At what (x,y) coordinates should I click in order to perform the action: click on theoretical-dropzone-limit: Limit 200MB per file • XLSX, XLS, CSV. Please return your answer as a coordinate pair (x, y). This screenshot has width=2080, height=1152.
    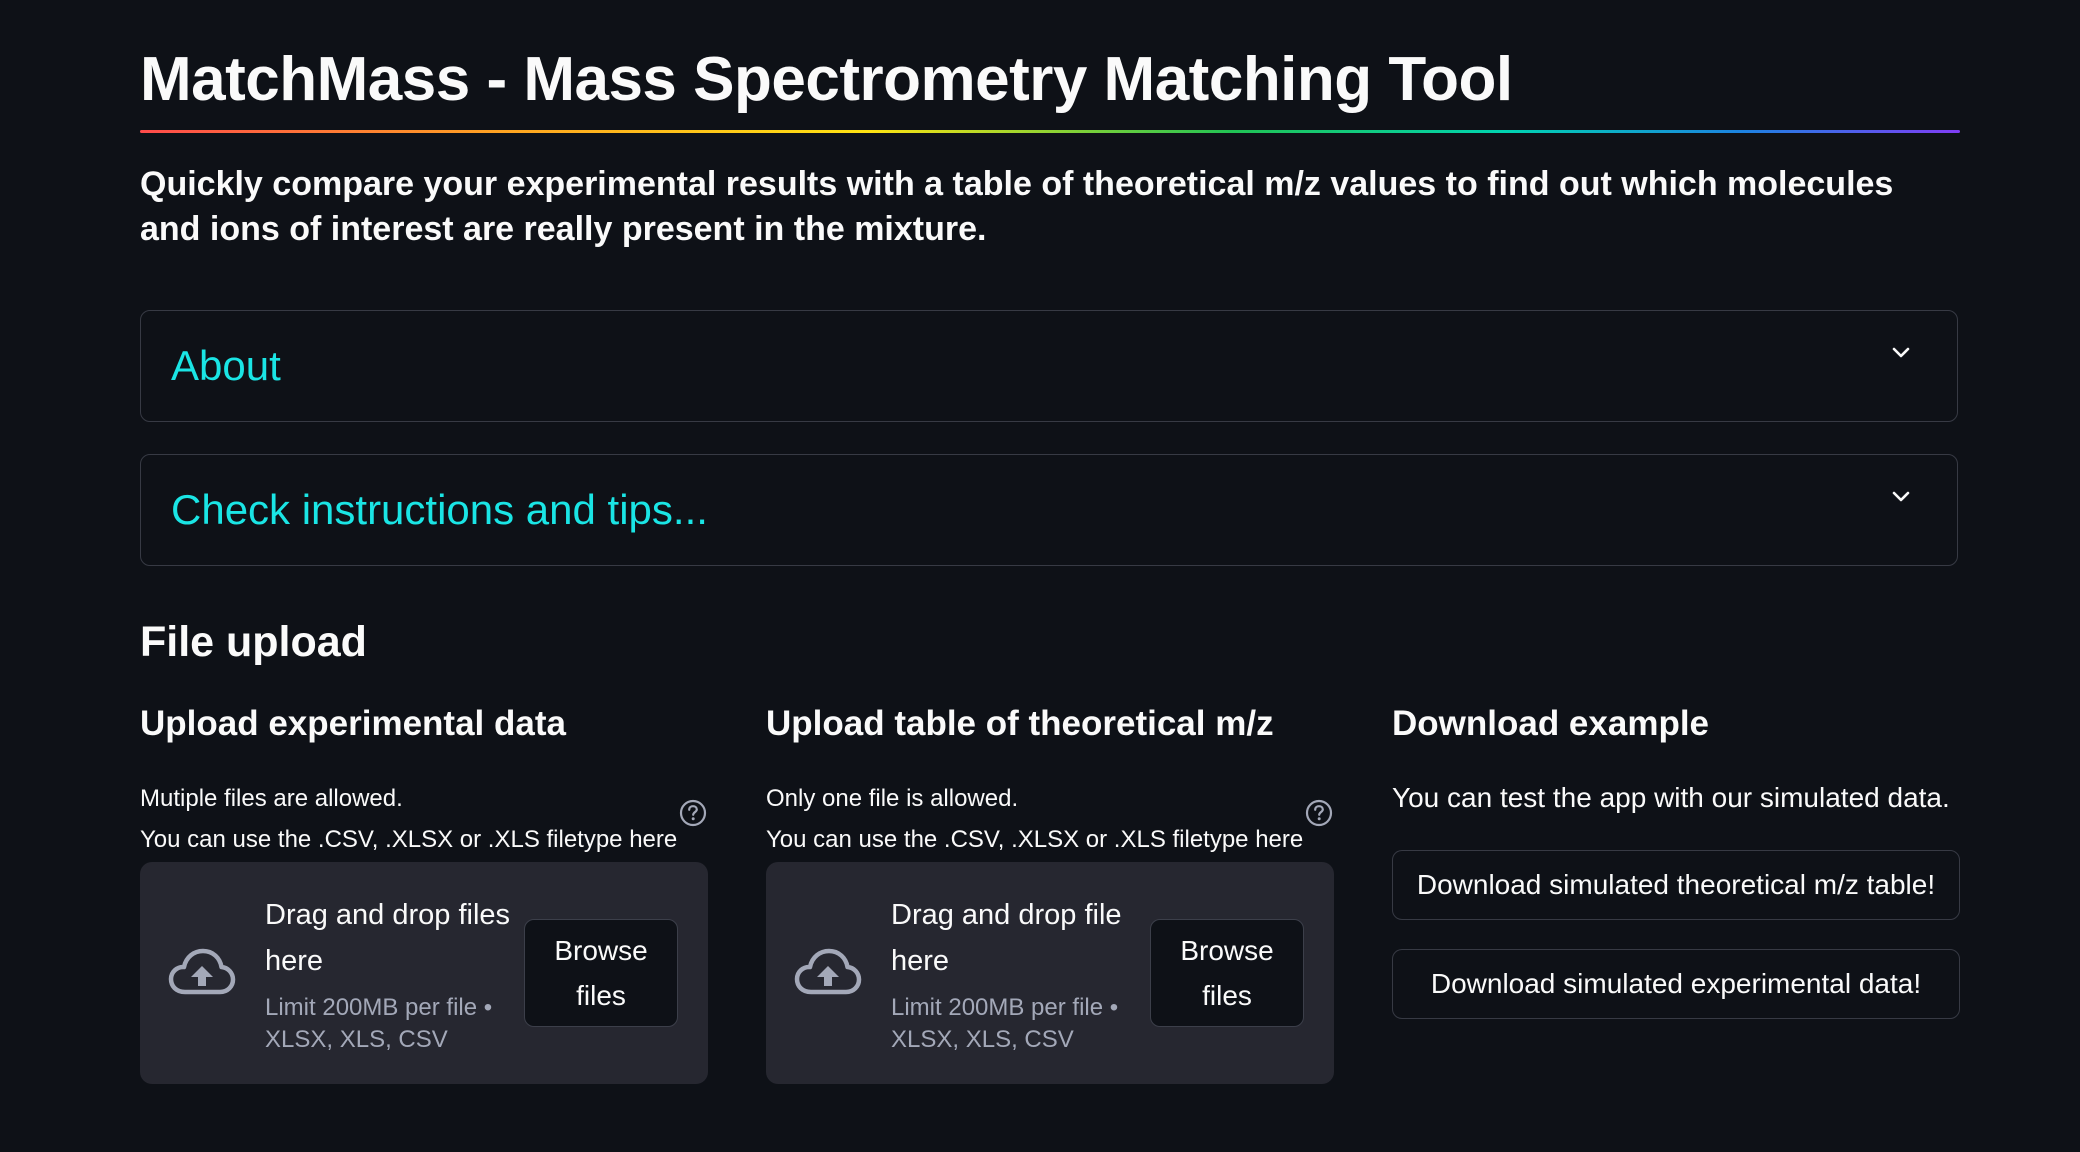
    Looking at the image, I should click on (1005, 1023).